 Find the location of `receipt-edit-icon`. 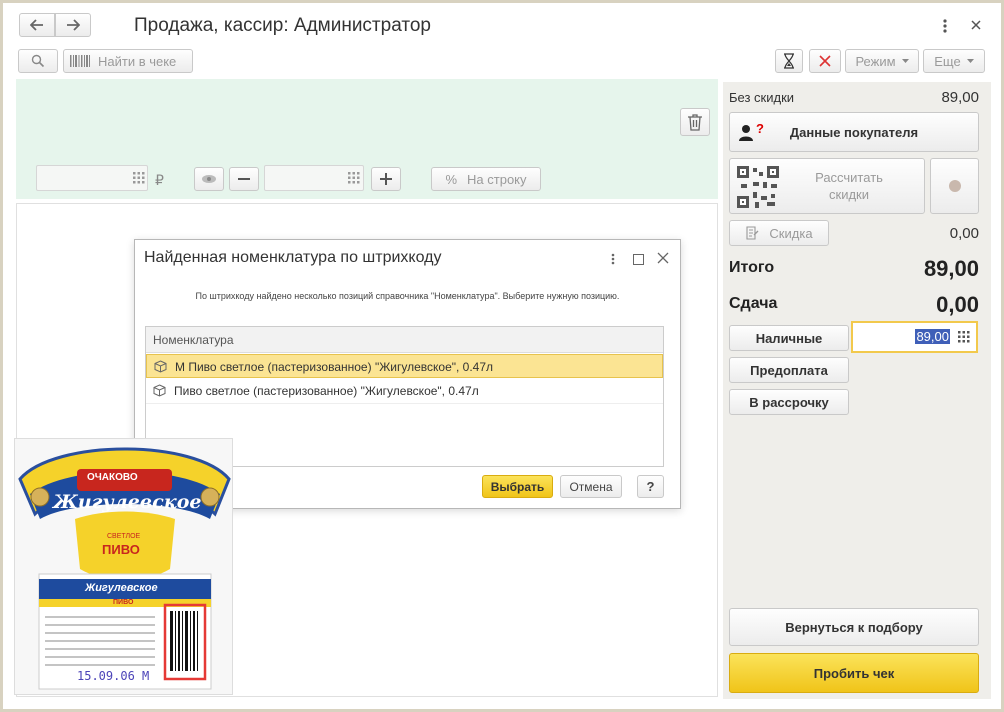

receipt-edit-icon is located at coordinates (752, 233).